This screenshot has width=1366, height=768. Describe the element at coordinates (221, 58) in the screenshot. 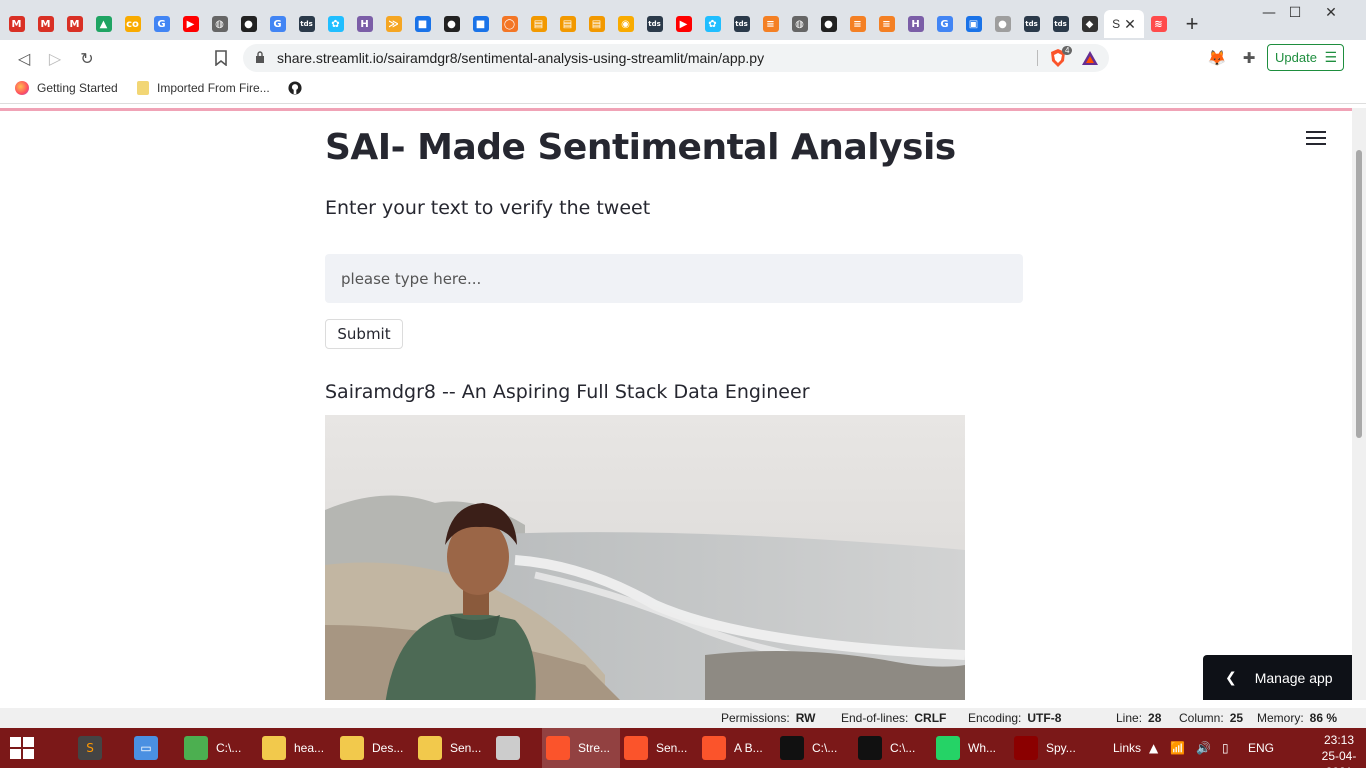

I see `bookmark-page-icon` at that location.